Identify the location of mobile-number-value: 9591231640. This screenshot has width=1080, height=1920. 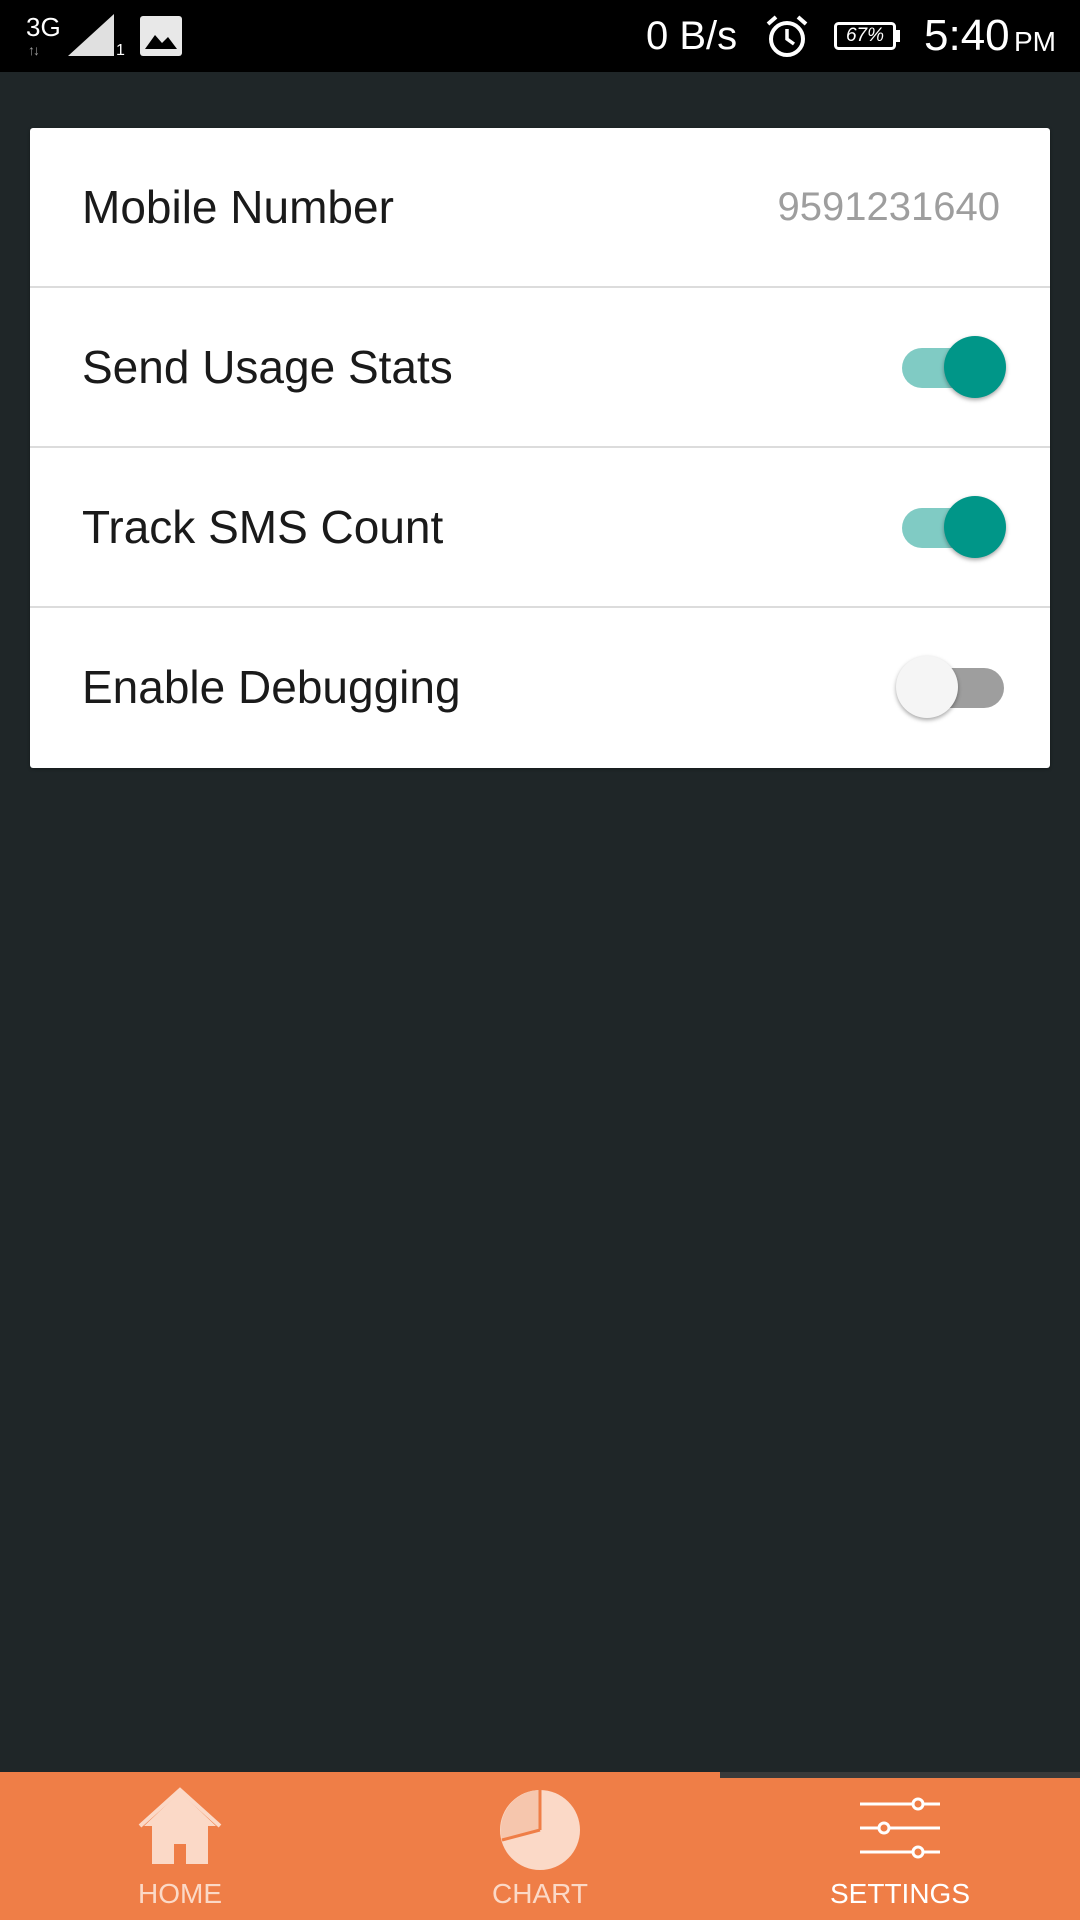
(889, 207).